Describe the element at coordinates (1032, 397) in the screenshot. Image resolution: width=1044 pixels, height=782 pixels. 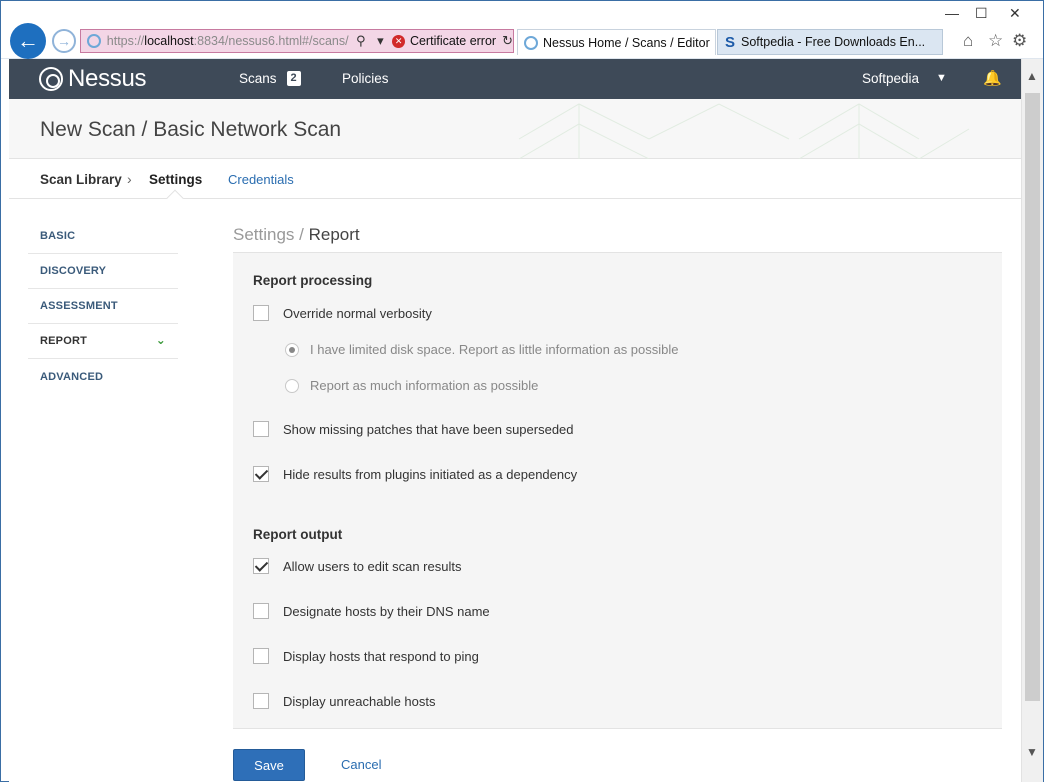
I see `scrollbar-thumb` at that location.